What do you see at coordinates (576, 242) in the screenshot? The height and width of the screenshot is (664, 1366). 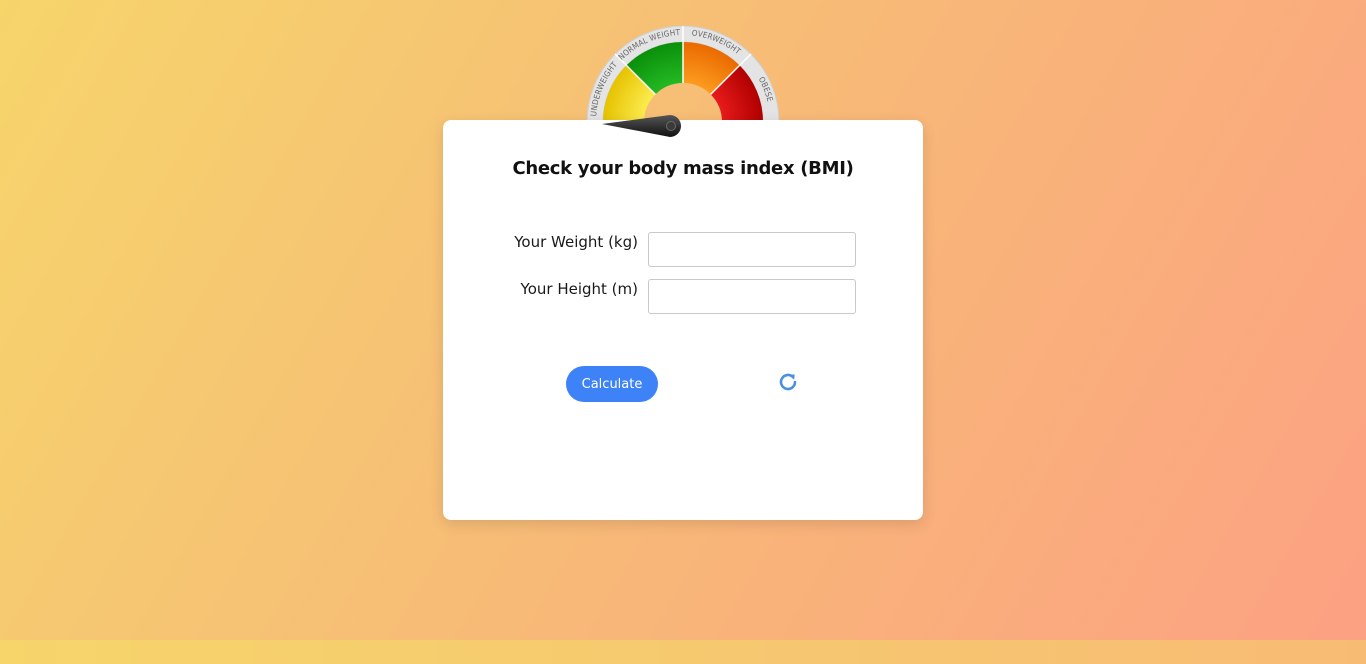 I see `weight-label: Your Weight (kg)` at bounding box center [576, 242].